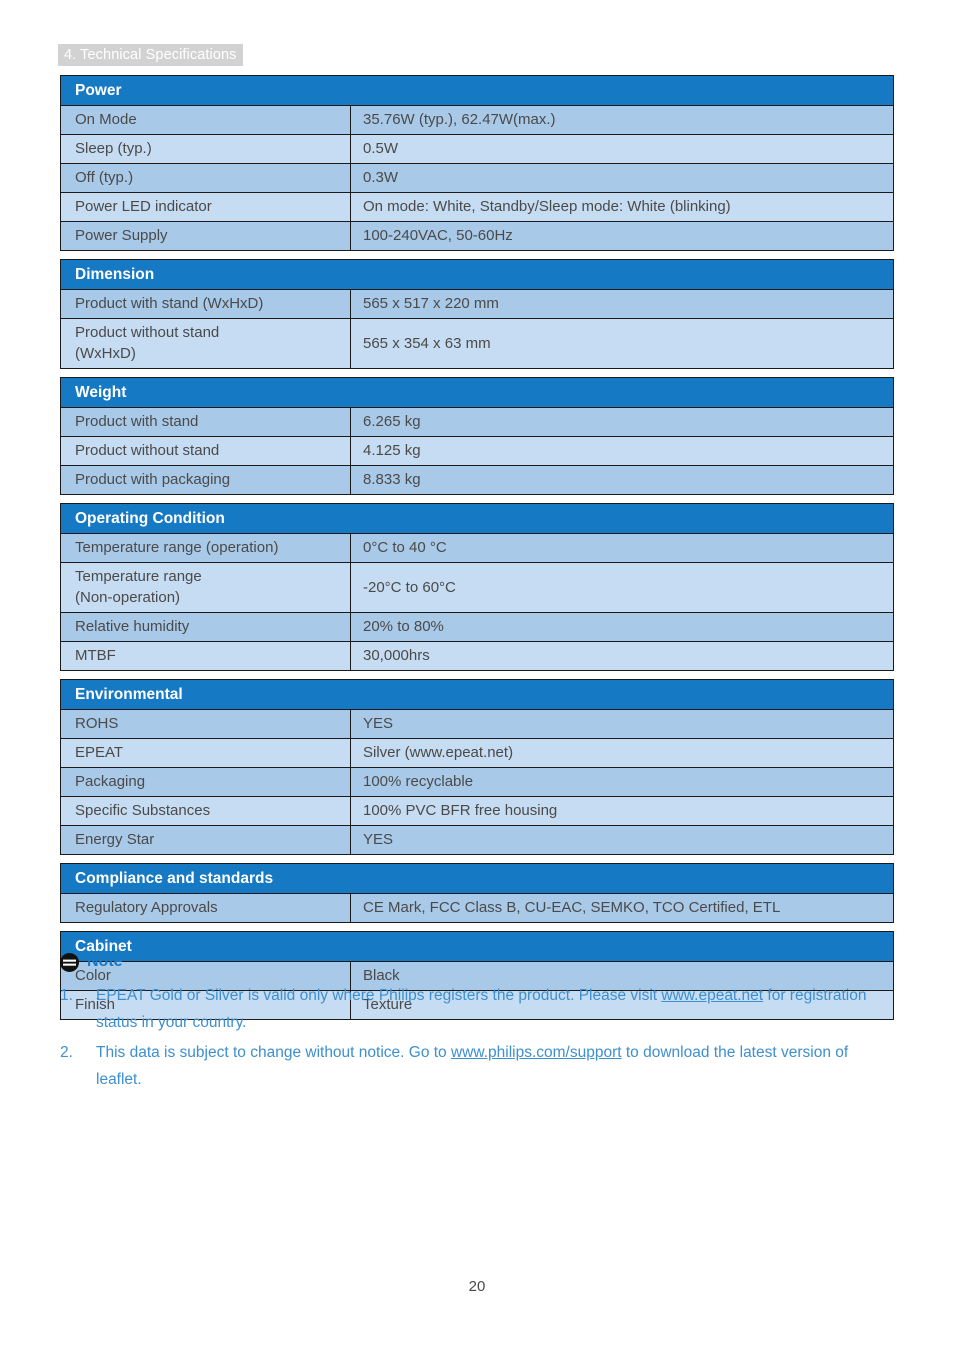 This screenshot has height=1354, width=954. Describe the element at coordinates (105, 353) in the screenshot. I see `row-label-line: (WxHxD)` at that location.